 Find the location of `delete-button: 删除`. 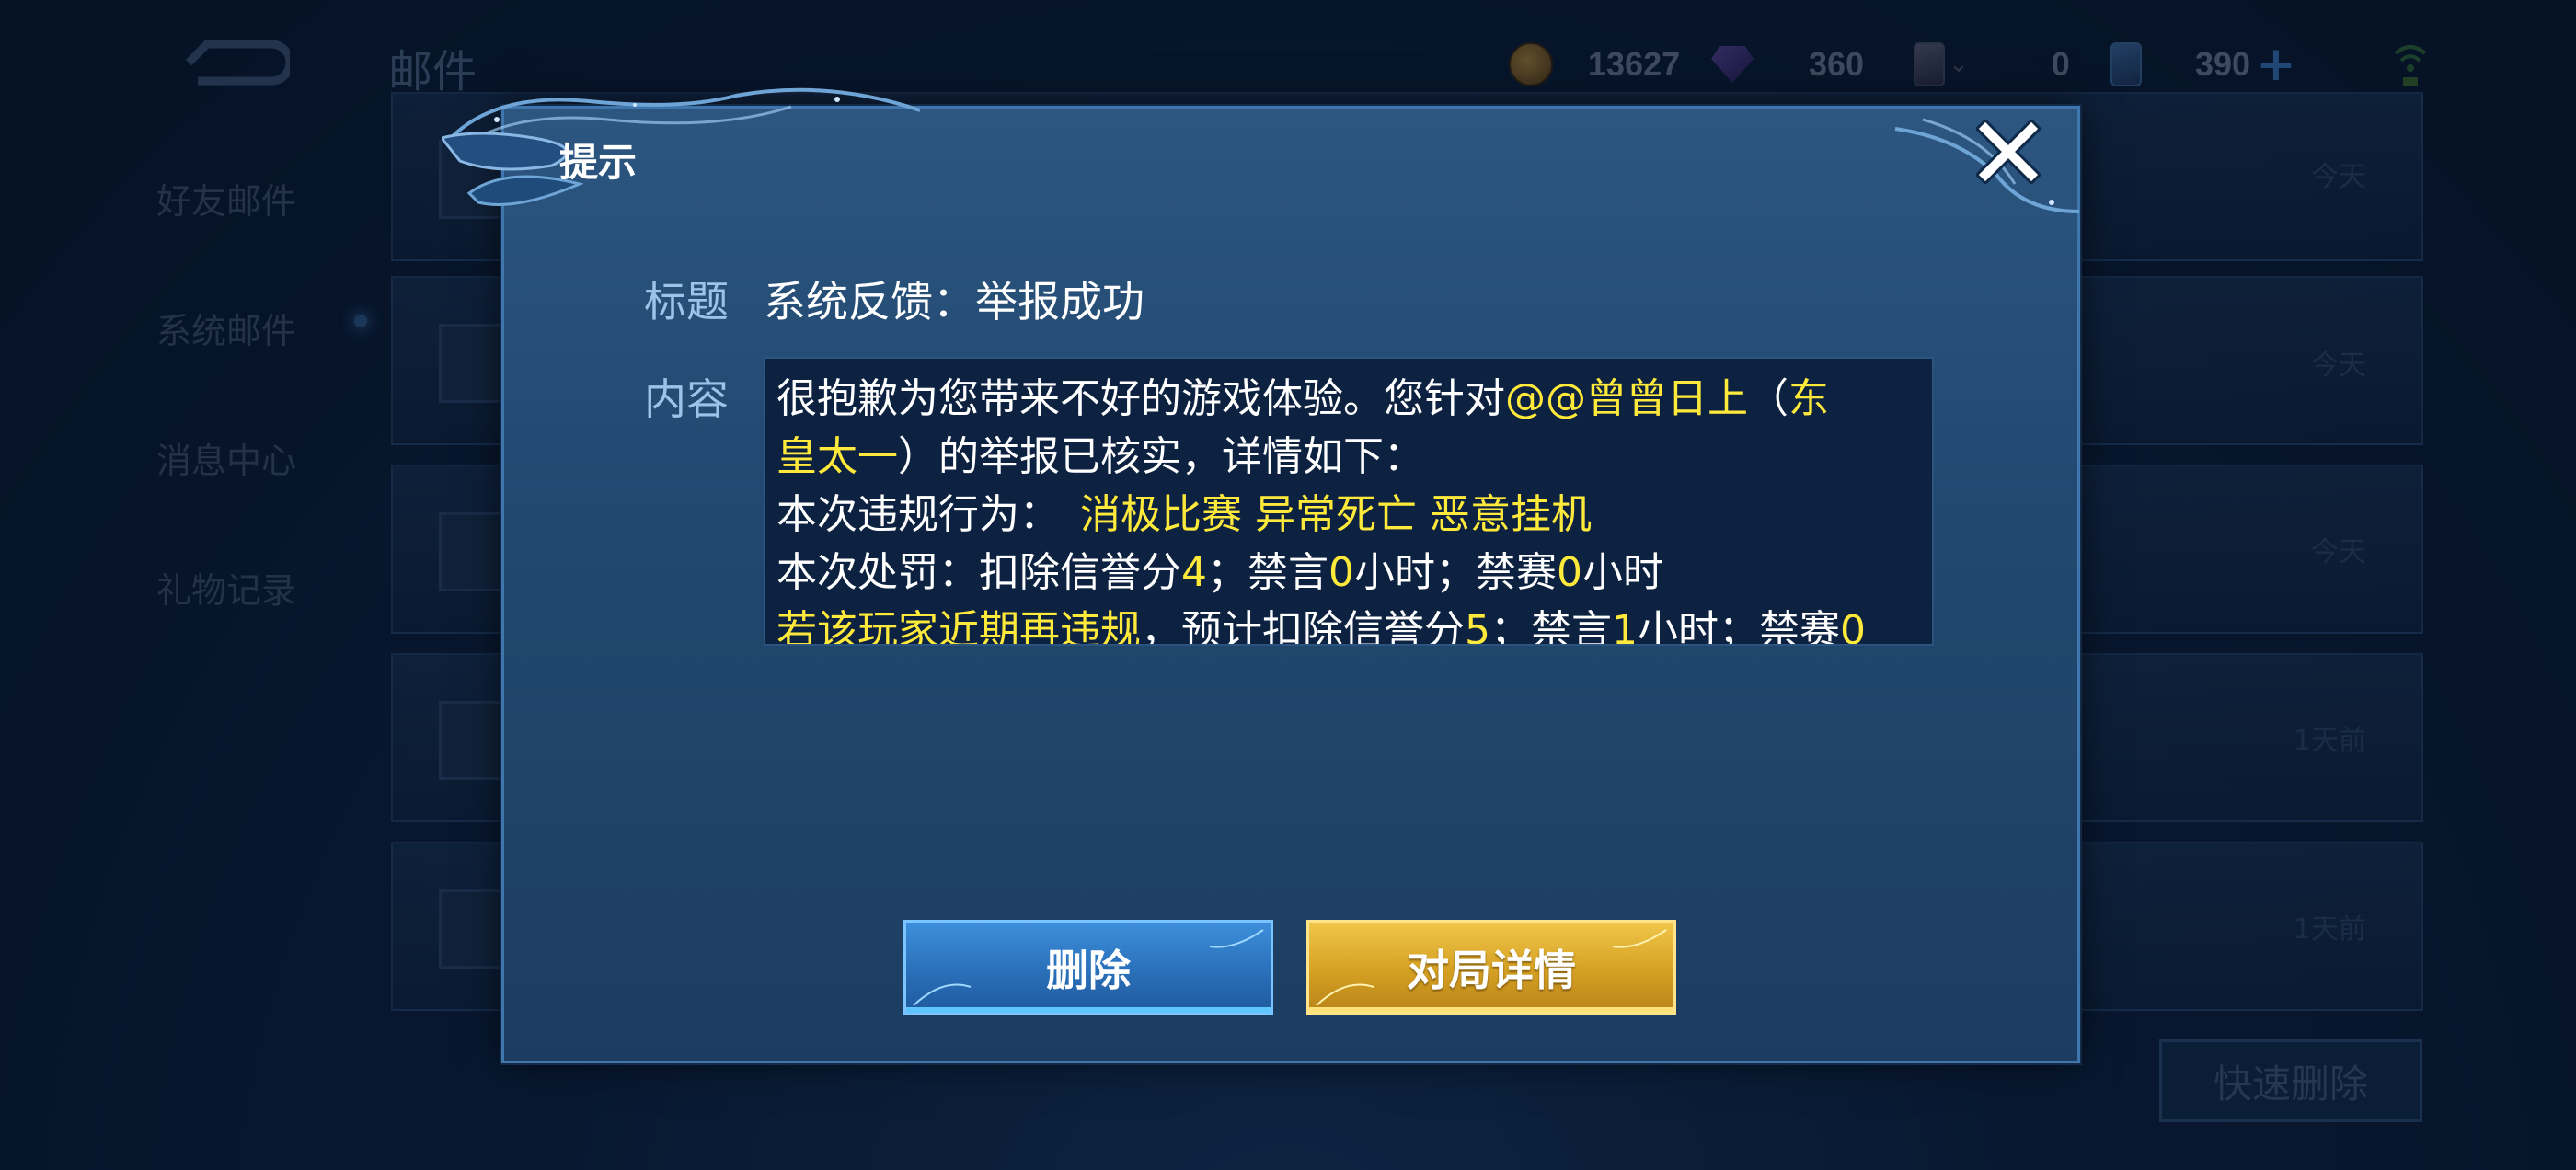

delete-button: 删除 is located at coordinates (1088, 967).